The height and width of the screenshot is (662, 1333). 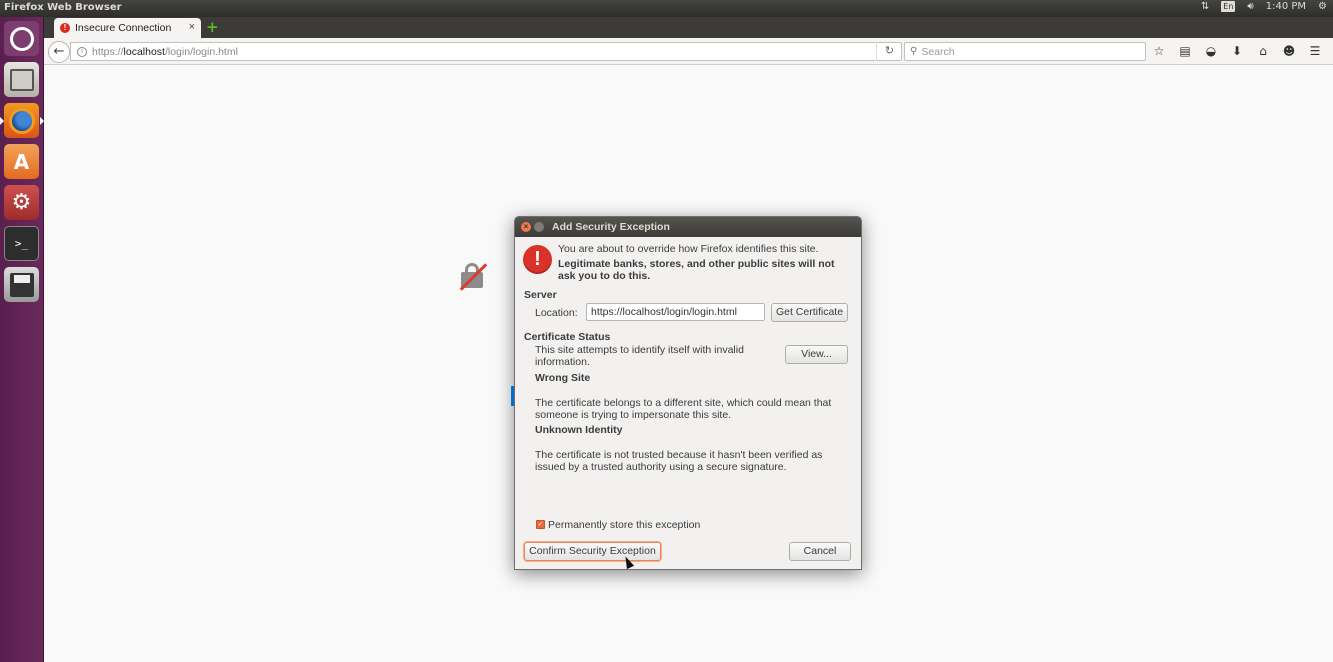 I want to click on location-label: Location:, so click(x=556, y=313).